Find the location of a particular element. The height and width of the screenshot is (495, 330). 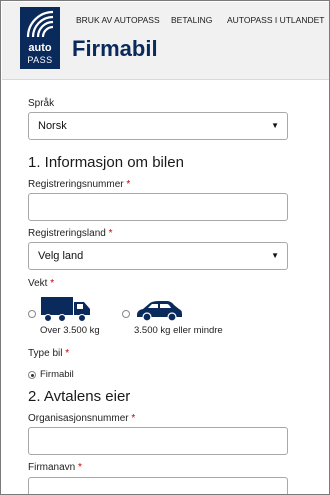

language-label-text: Språk is located at coordinates (41, 103).